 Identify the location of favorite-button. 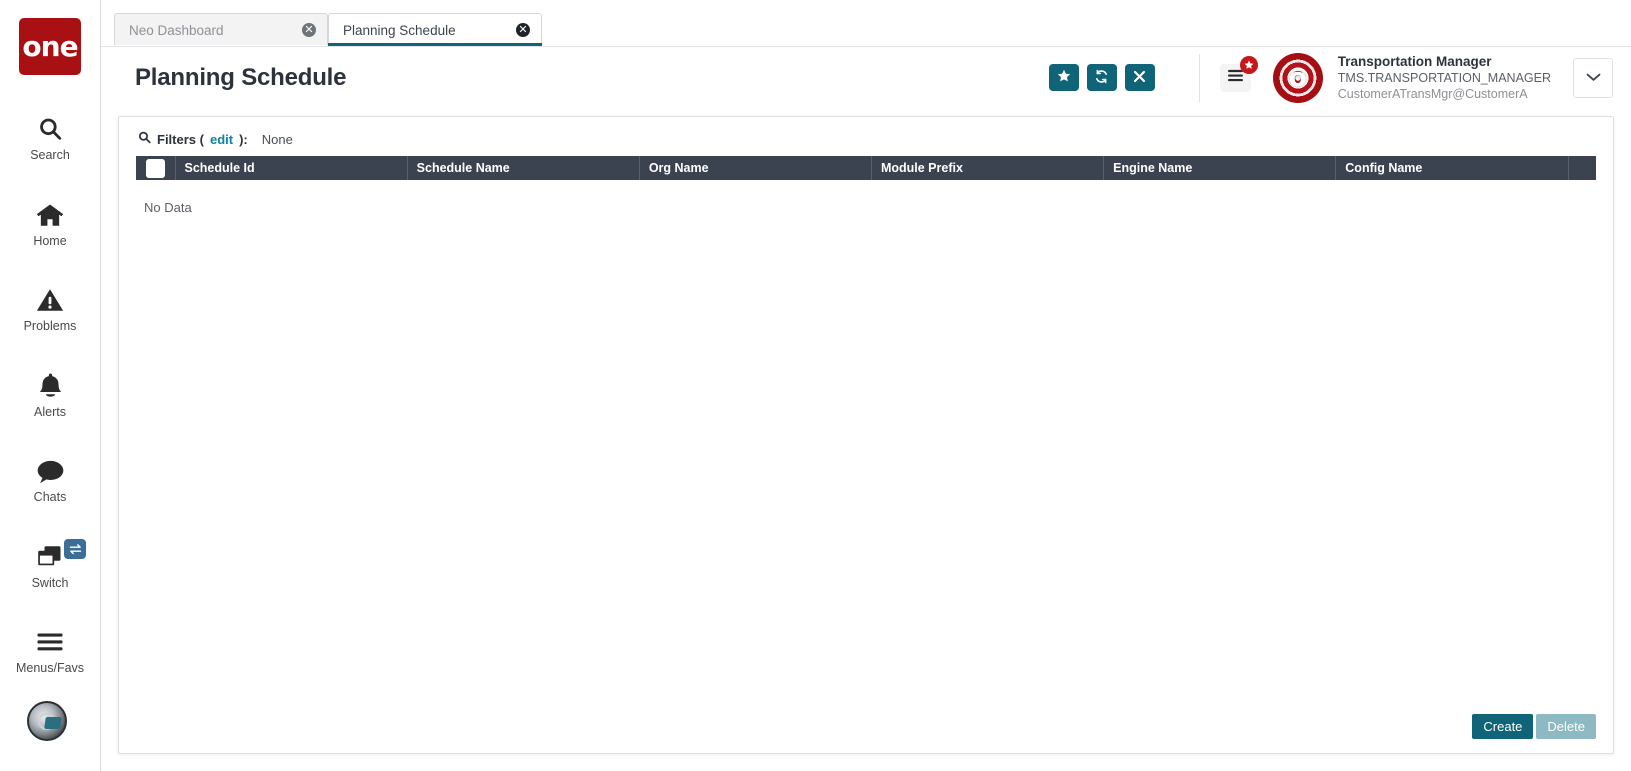
(1063, 77).